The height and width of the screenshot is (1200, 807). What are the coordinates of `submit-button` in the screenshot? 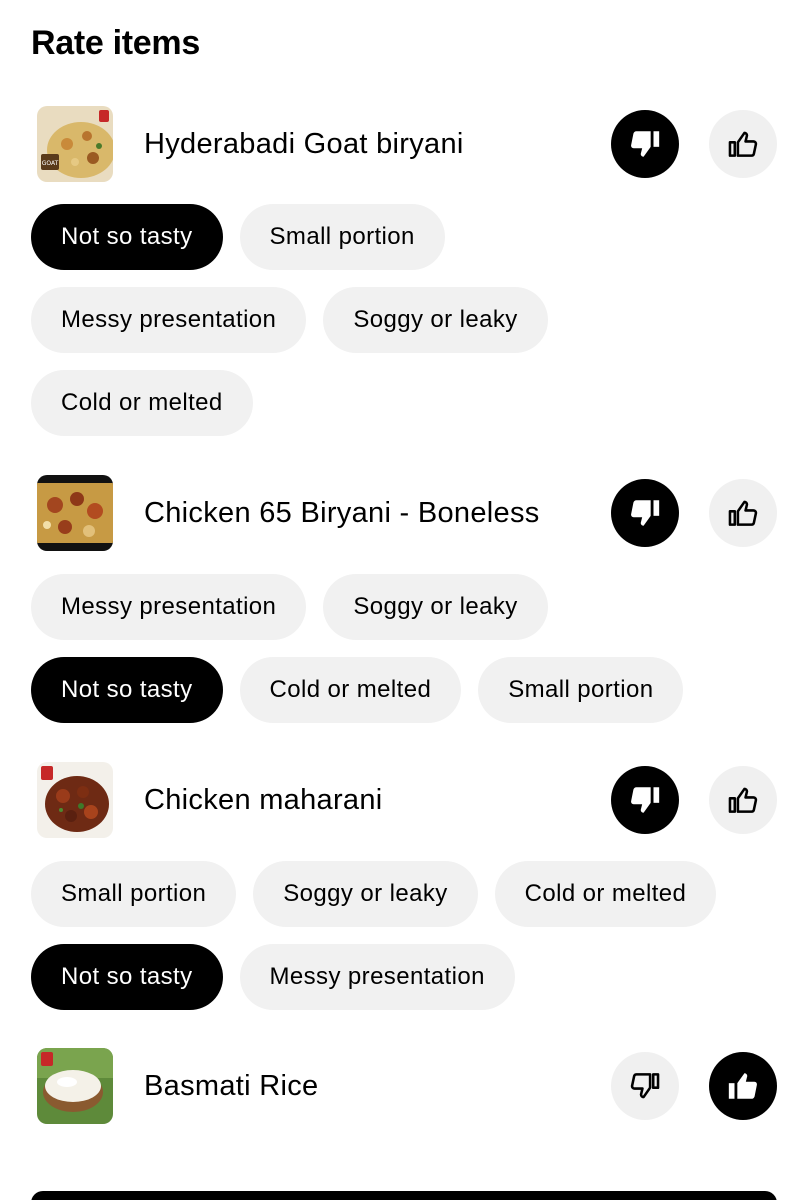 It's located at (404, 1195).